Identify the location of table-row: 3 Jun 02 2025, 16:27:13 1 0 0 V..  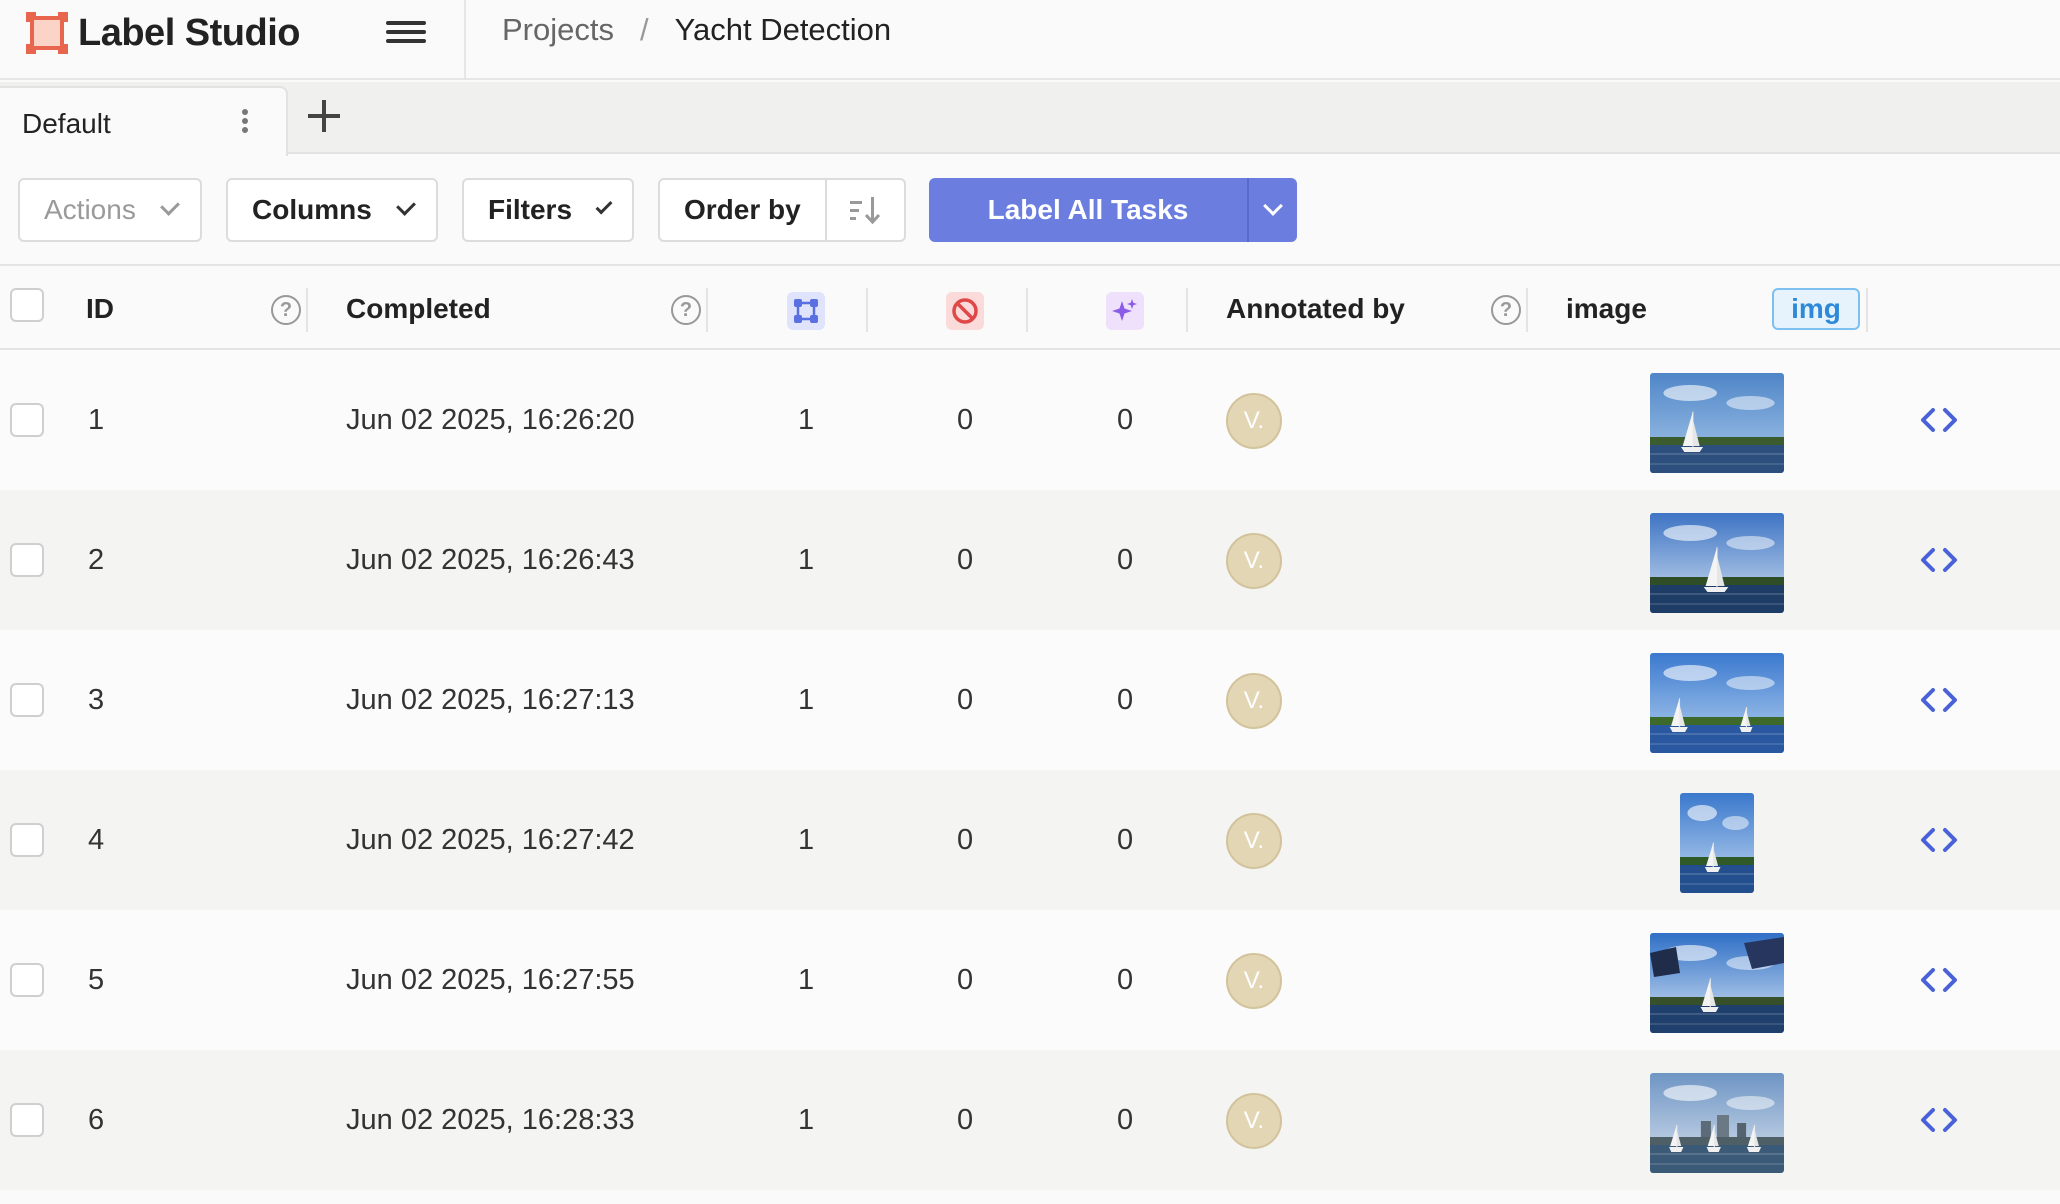
(1030, 700).